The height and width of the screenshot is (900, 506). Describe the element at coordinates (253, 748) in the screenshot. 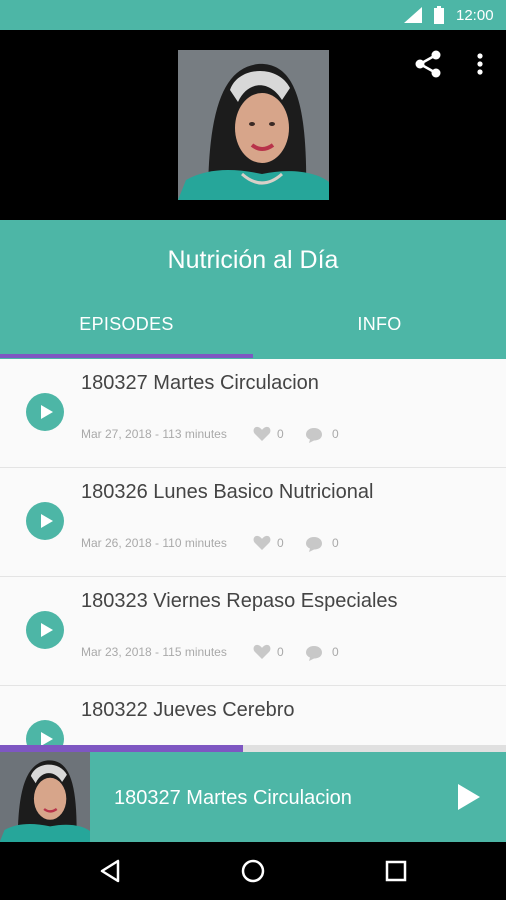

I see `playback-progress` at that location.